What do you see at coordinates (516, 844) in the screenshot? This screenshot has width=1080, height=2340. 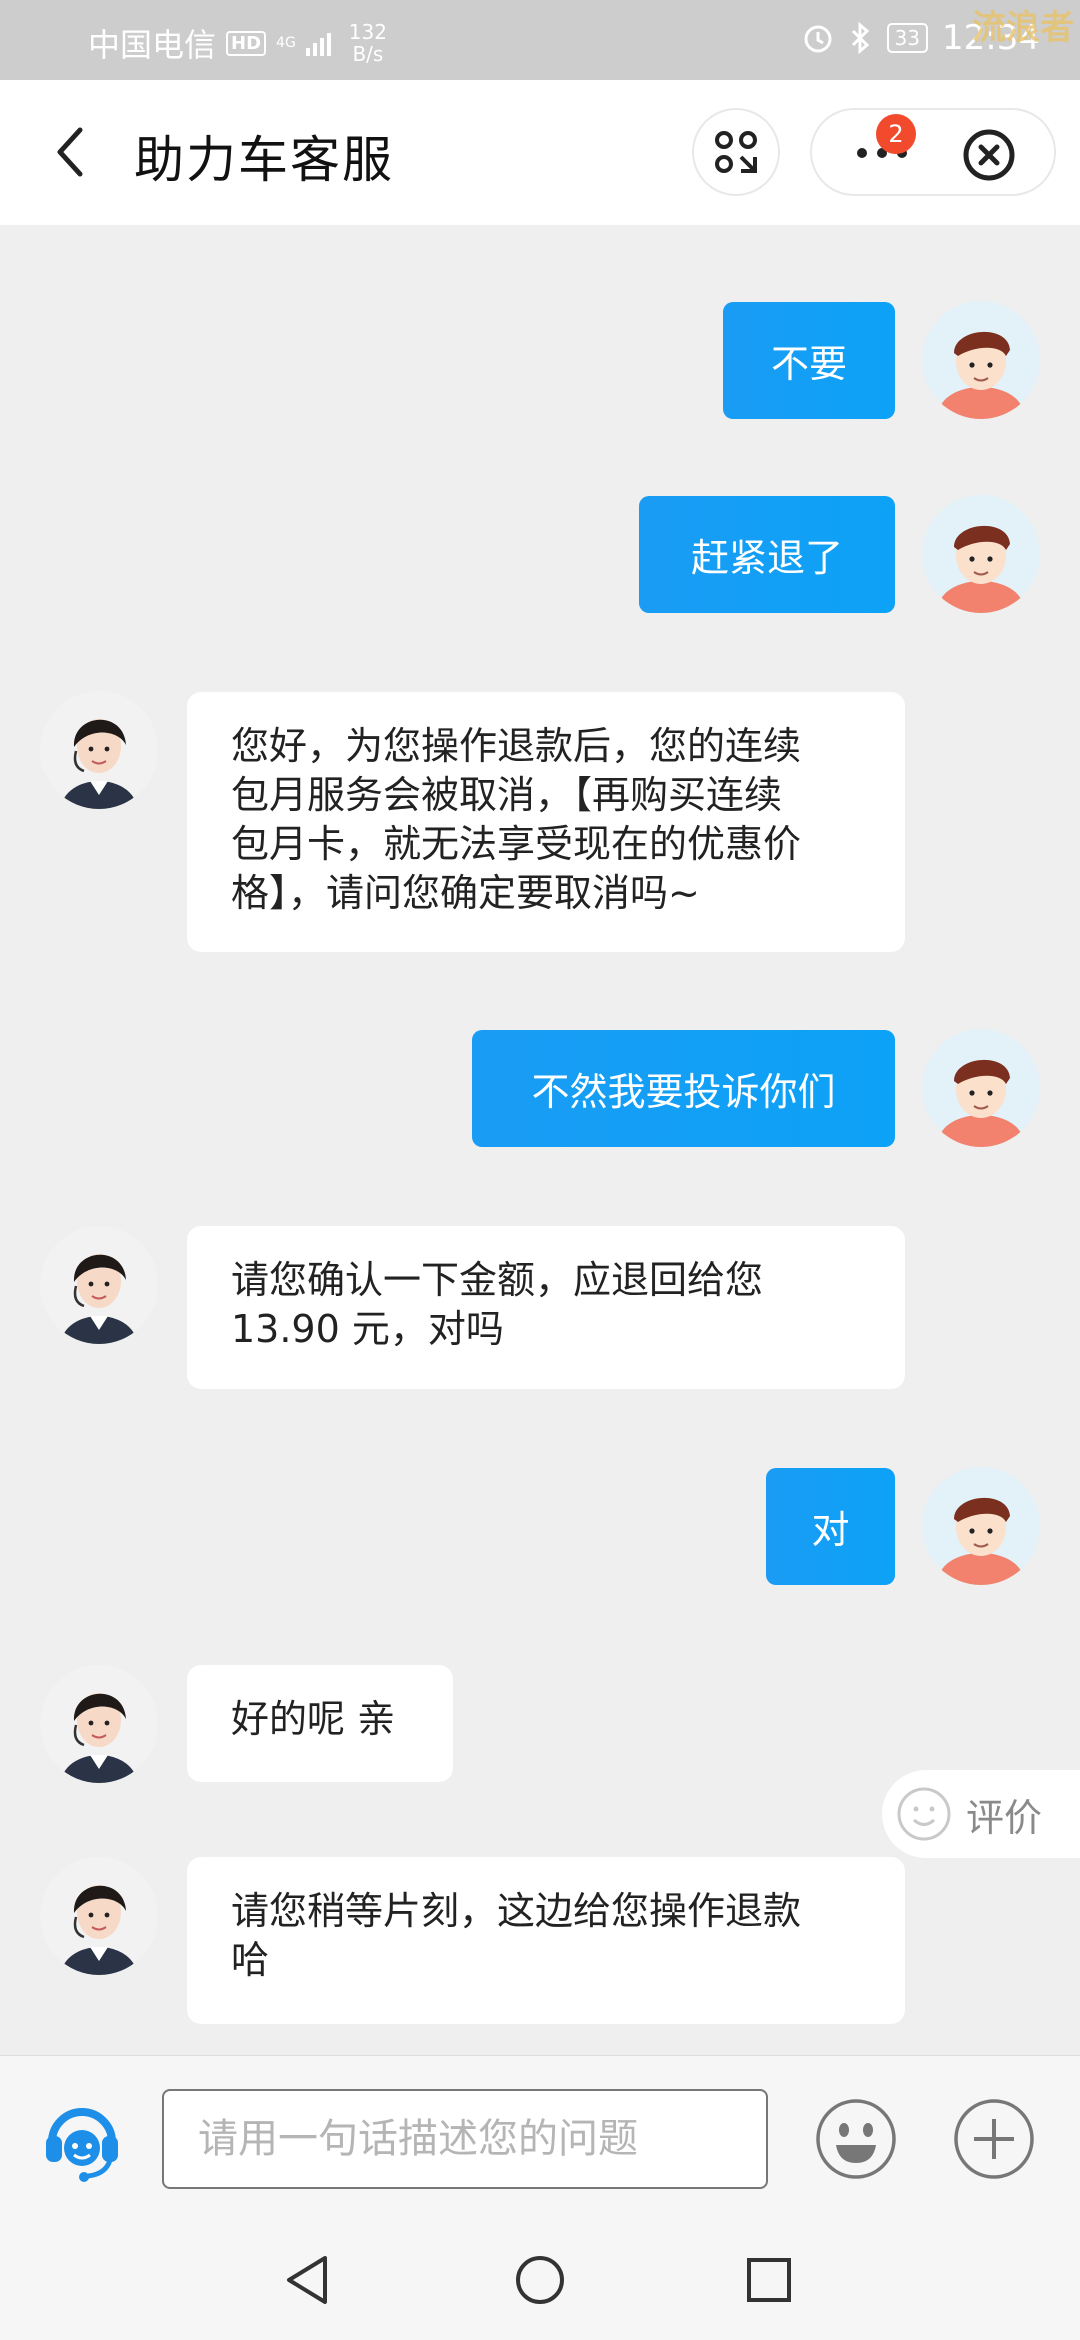 I see `message-line: 包月卡，就无法享受现在的优惠价` at bounding box center [516, 844].